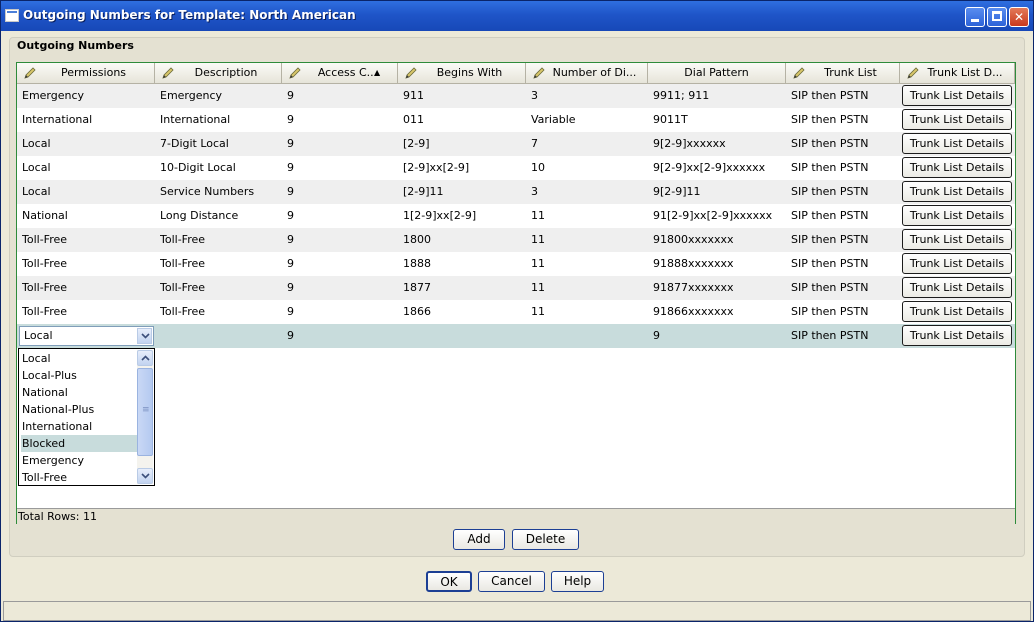  I want to click on cell-dial-pattern: 9011T, so click(718, 120).